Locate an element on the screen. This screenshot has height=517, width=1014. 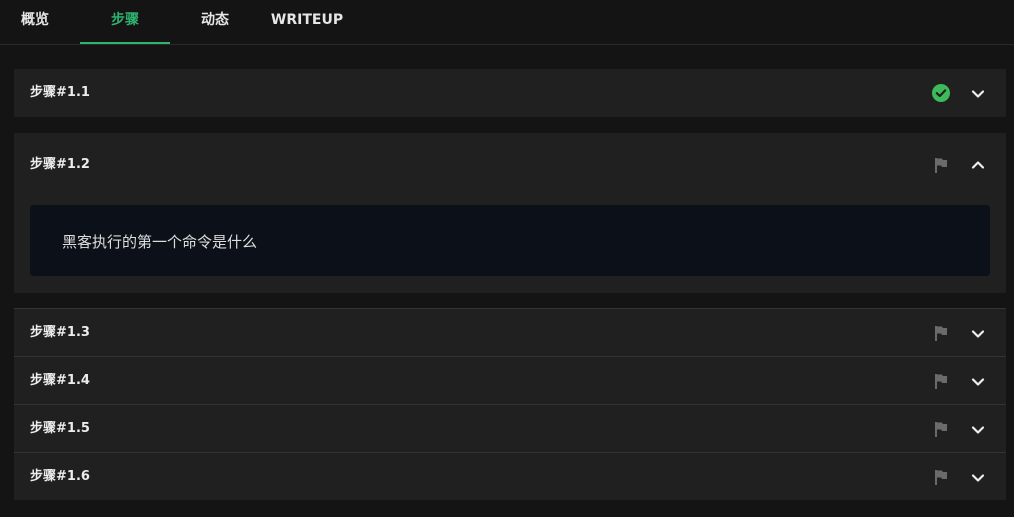
check-circle-icon is located at coordinates (941, 93).